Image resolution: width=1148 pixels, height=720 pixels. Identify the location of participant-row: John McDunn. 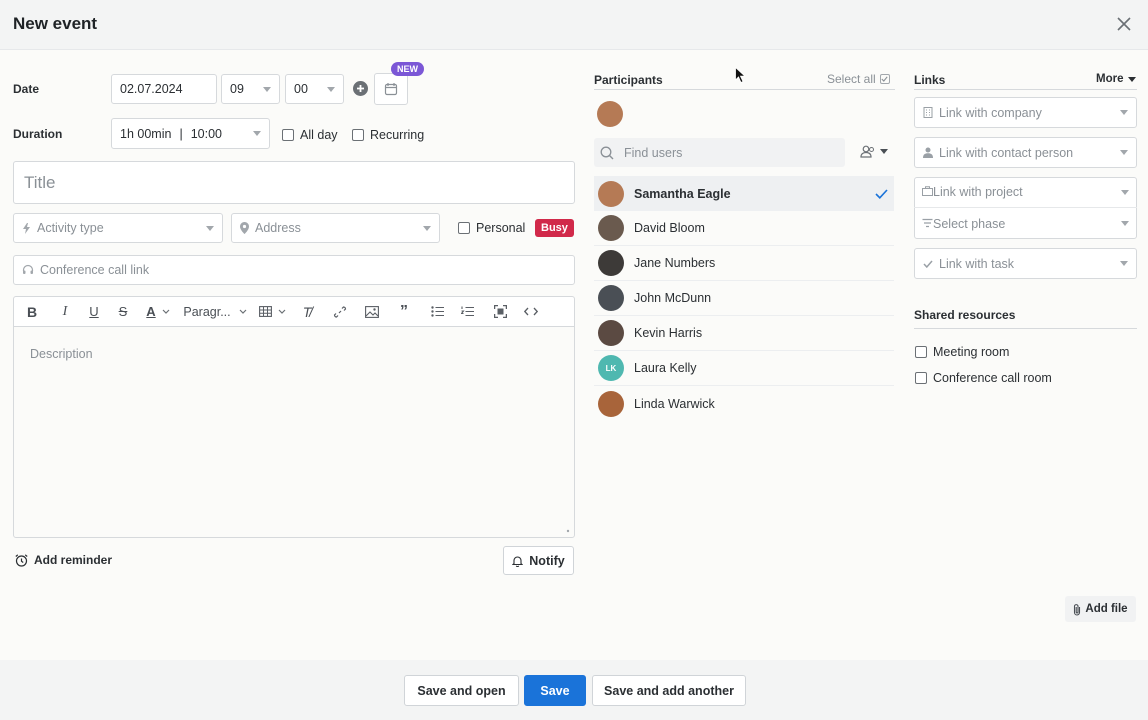
(744, 298).